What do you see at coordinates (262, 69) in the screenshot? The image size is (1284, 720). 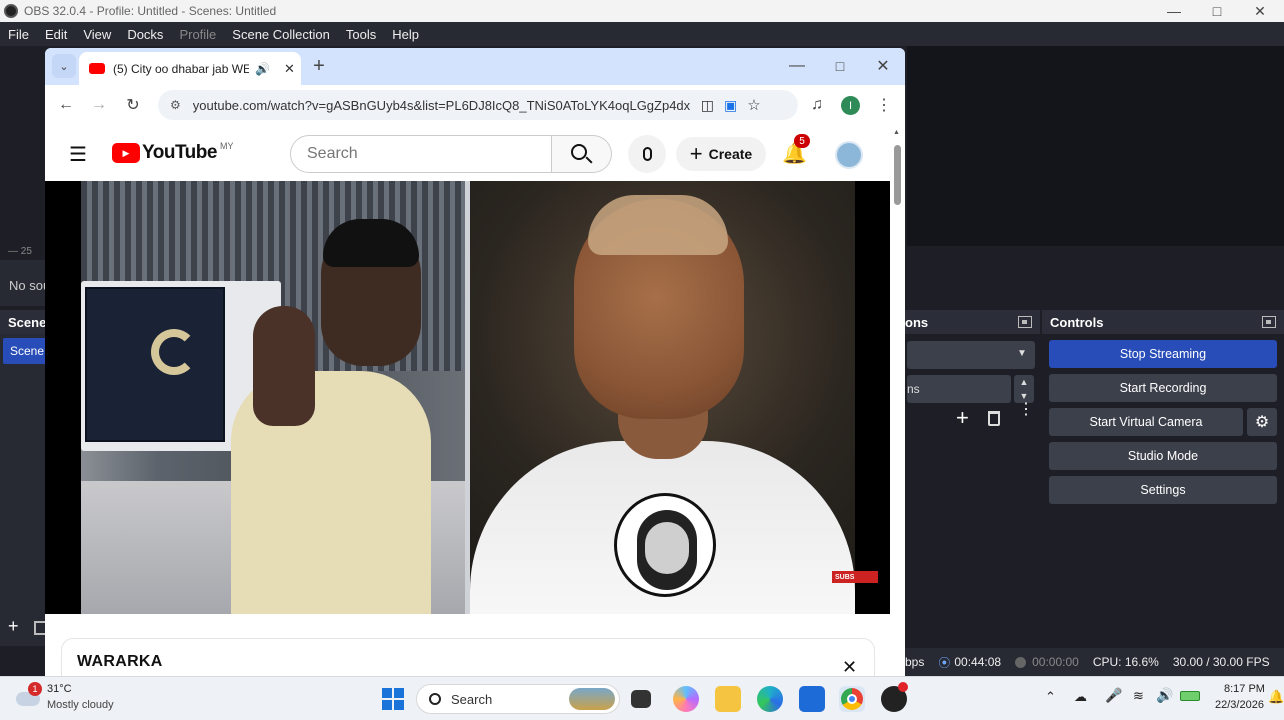 I see `audio-playing-icon: 🔊` at bounding box center [262, 69].